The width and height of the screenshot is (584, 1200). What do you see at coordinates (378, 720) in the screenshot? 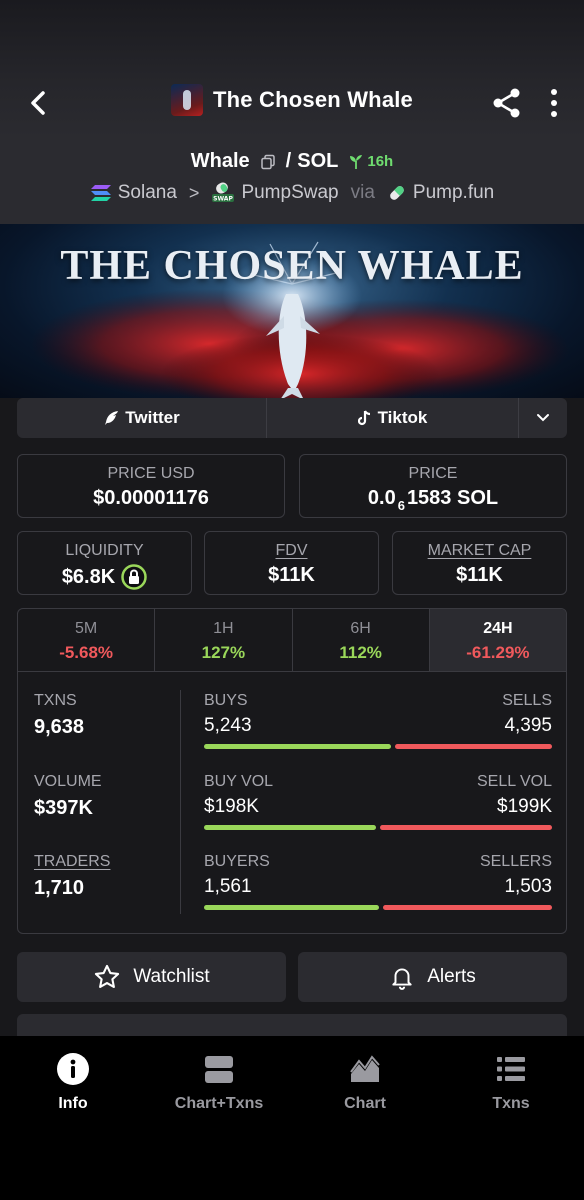
I see `buys-sells-stat: BUYS SELLS 5,243 4,395` at bounding box center [378, 720].